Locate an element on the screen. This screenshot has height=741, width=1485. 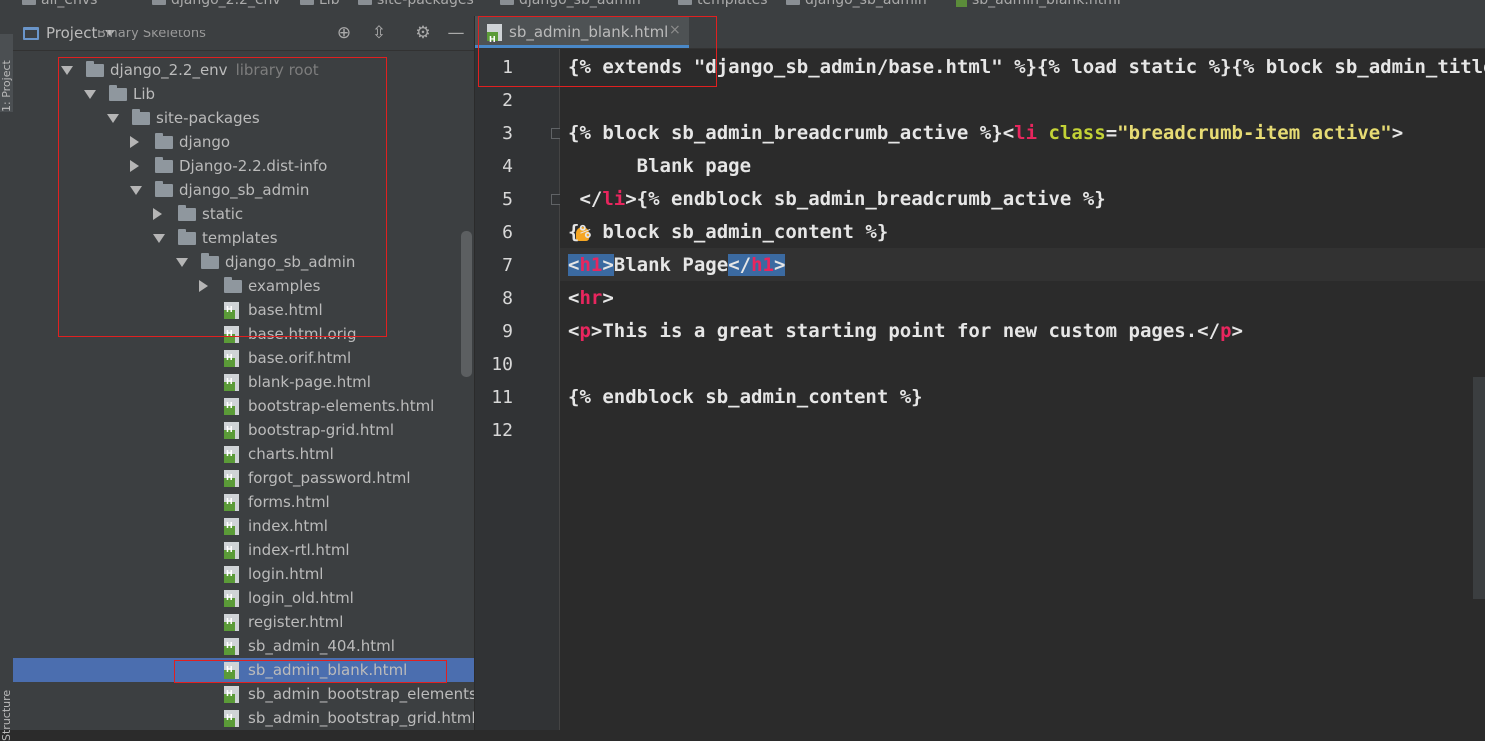
tree-item-label: bootstrap-grid.html is located at coordinates (321, 430).